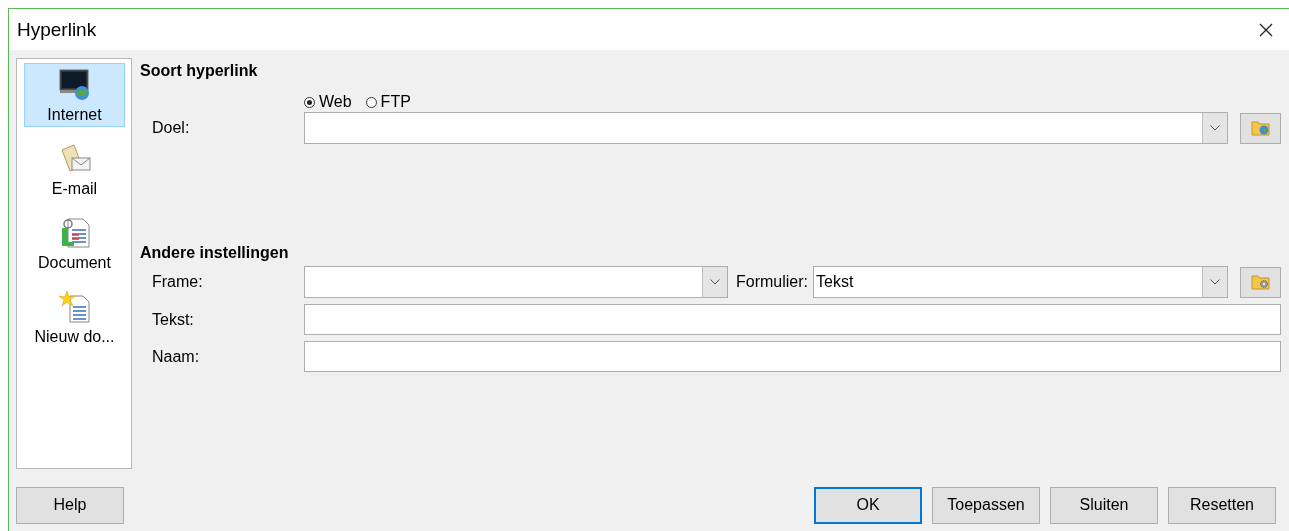  What do you see at coordinates (215, 253) in the screenshot?
I see `section-heading: Andere instellingen` at bounding box center [215, 253].